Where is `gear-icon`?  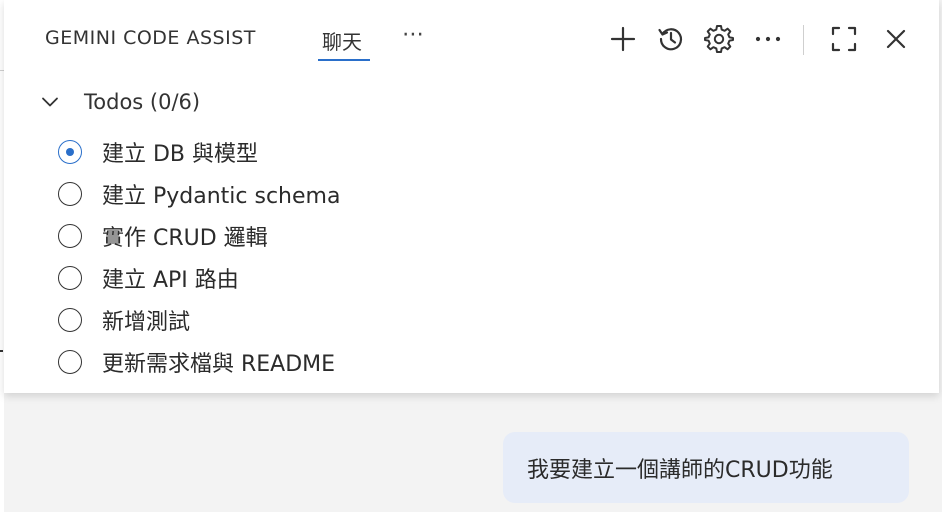
gear-icon is located at coordinates (719, 39).